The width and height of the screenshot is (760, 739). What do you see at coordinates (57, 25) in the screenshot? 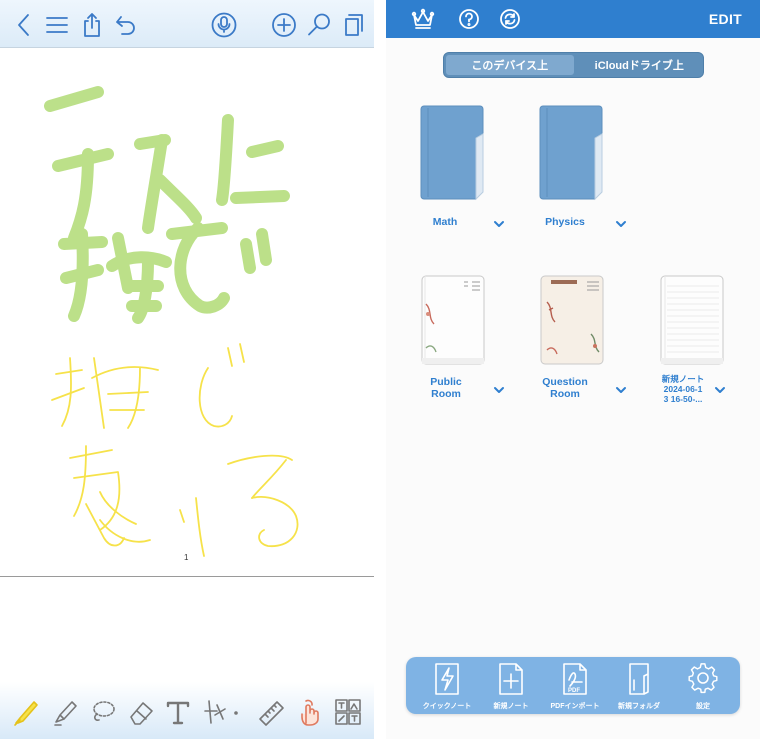
I see `menu-icon` at bounding box center [57, 25].